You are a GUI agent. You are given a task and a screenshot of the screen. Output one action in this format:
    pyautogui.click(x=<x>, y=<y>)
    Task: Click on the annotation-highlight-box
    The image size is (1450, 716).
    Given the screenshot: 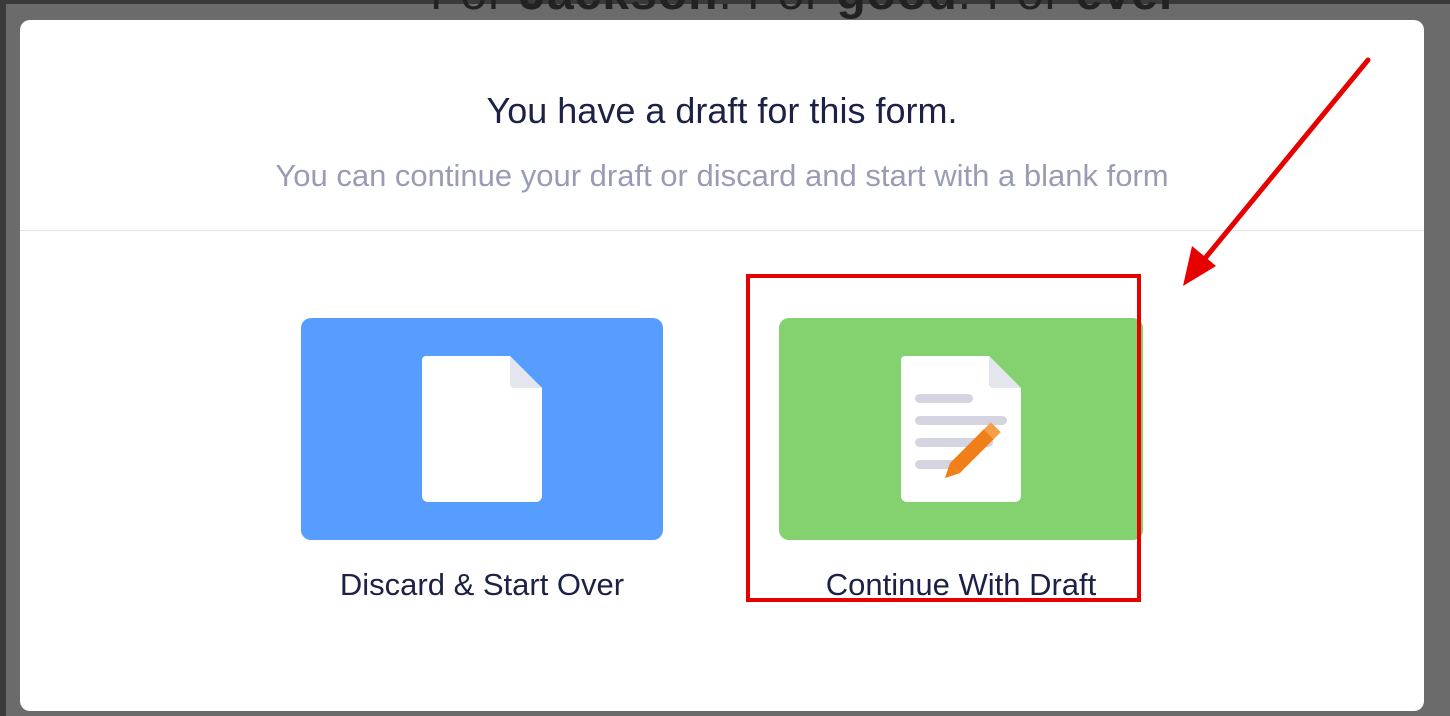 What is the action you would take?
    pyautogui.click(x=943, y=438)
    